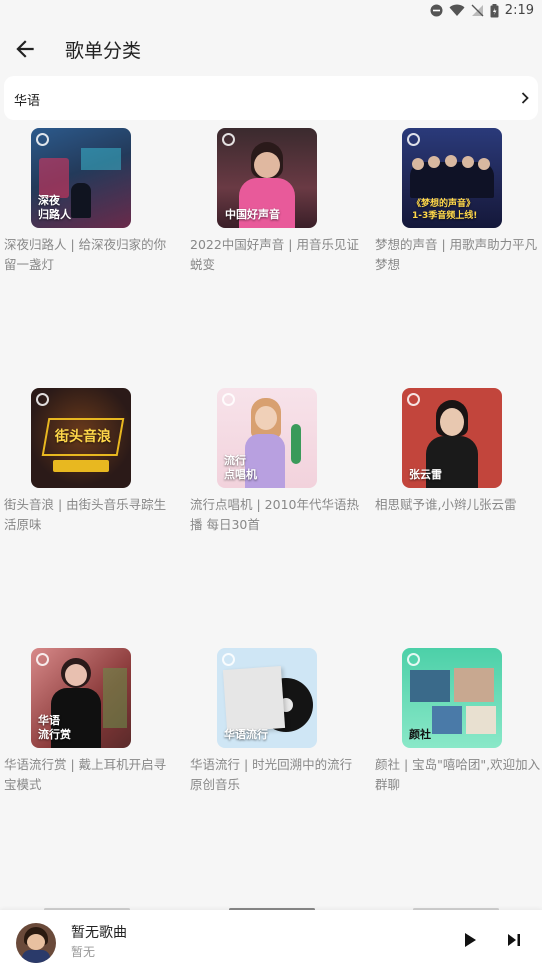  I want to click on cover-label: 流行 点唱机, so click(240, 467).